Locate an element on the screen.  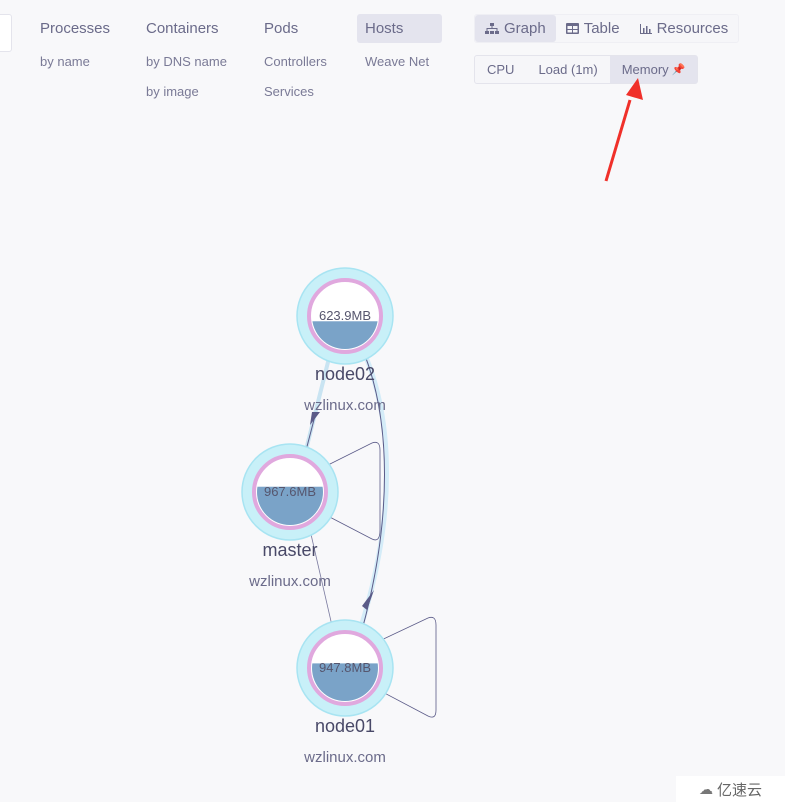
watermark: ☁ 亿速云 is located at coordinates (730, 789).